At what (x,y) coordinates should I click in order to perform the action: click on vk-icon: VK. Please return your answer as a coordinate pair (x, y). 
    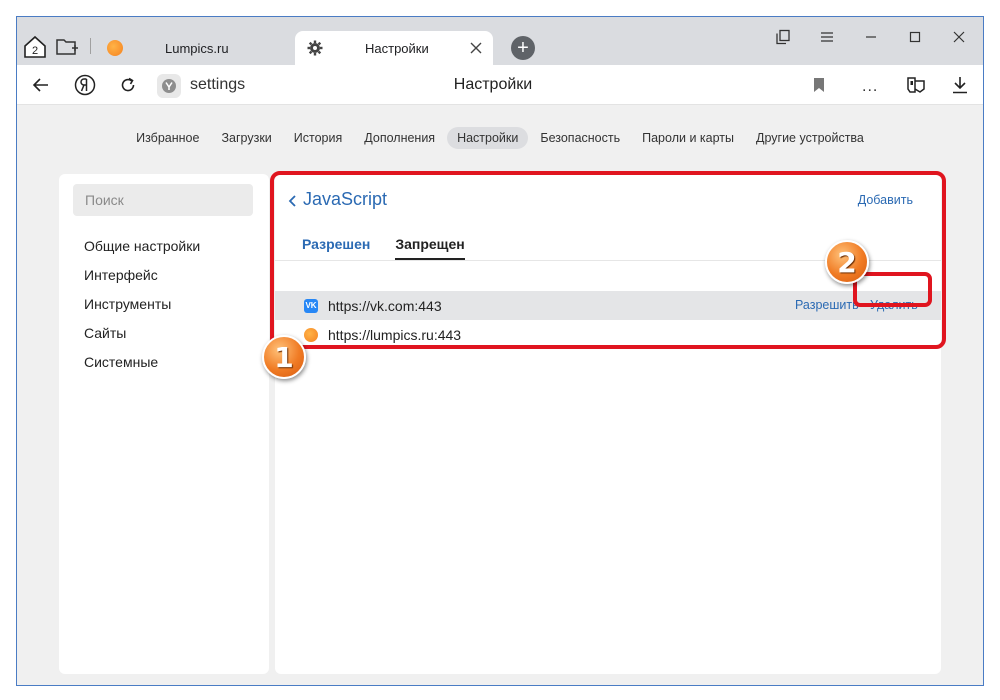
    Looking at the image, I should click on (311, 305).